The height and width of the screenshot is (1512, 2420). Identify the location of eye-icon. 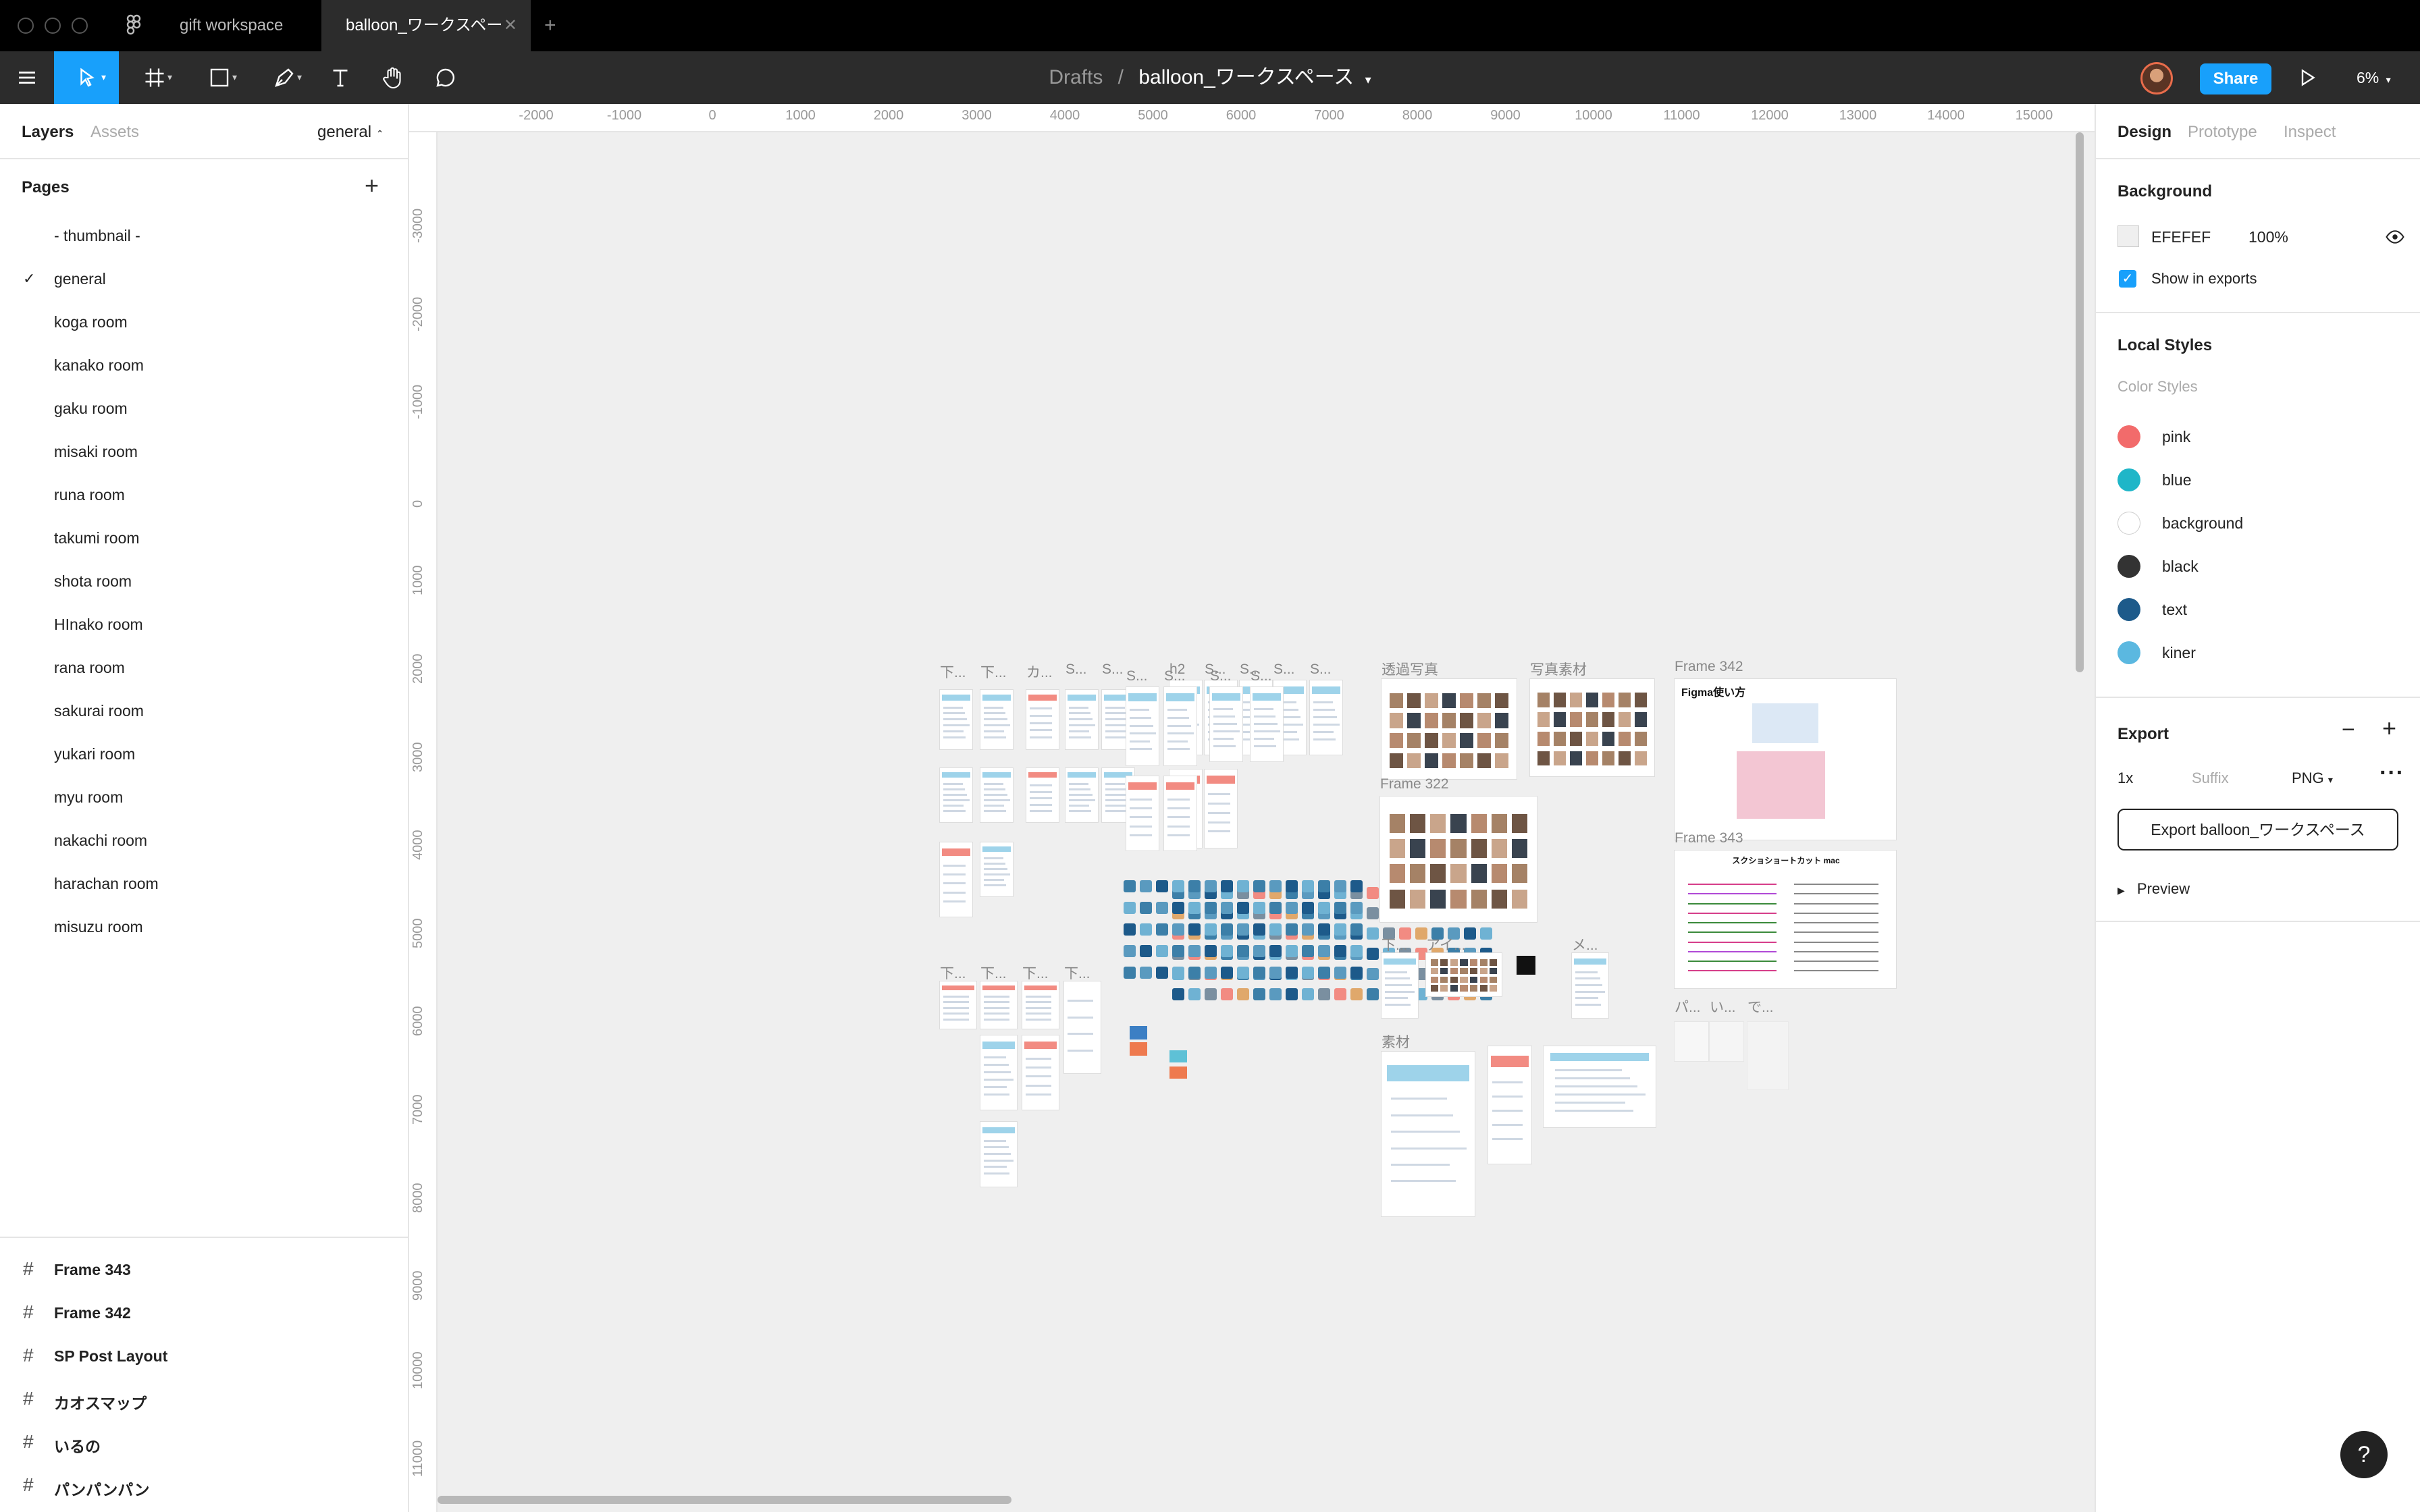
(2395, 238).